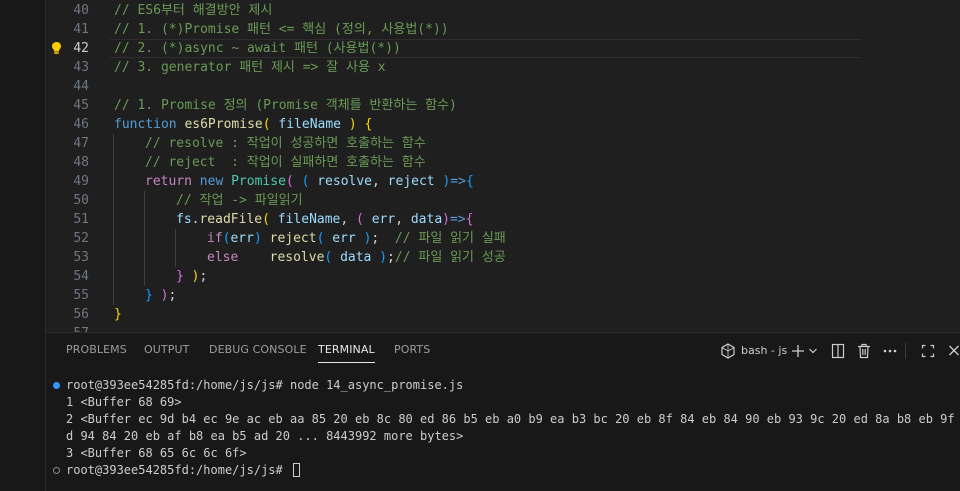  I want to click on terminal-text: 3 <Buffer 68 65 6c 6c 6f>, so click(156, 453).